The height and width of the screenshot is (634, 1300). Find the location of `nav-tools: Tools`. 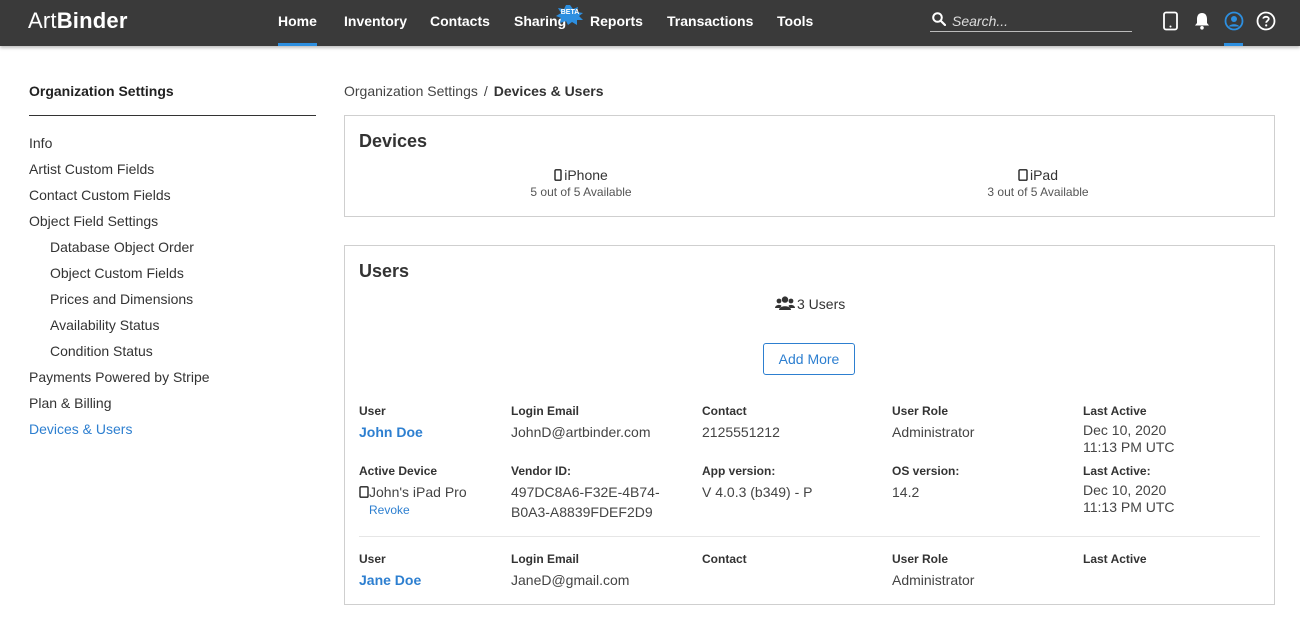

nav-tools: Tools is located at coordinates (795, 21).